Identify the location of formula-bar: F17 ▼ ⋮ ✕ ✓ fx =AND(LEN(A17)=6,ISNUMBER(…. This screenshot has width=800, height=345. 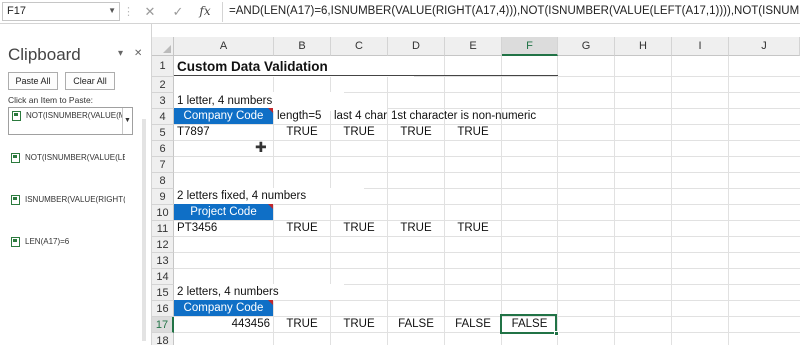
(400, 12).